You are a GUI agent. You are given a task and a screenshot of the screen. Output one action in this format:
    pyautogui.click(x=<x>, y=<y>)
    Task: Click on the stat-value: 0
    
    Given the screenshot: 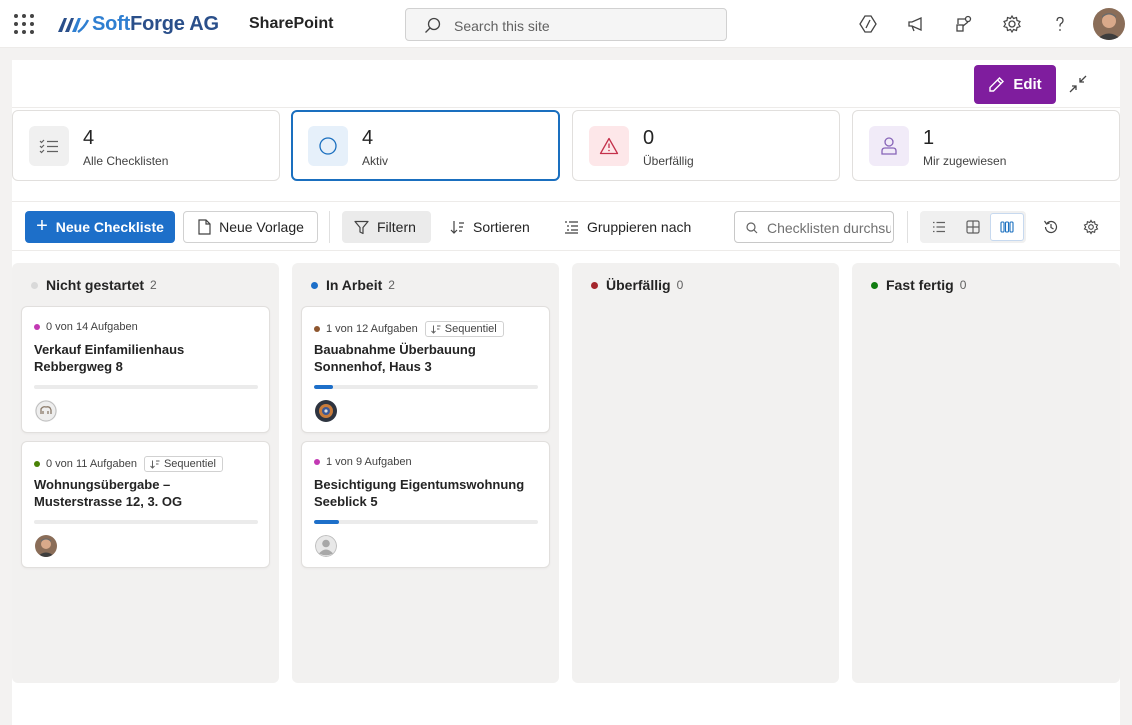 What is the action you would take?
    pyautogui.click(x=649, y=138)
    